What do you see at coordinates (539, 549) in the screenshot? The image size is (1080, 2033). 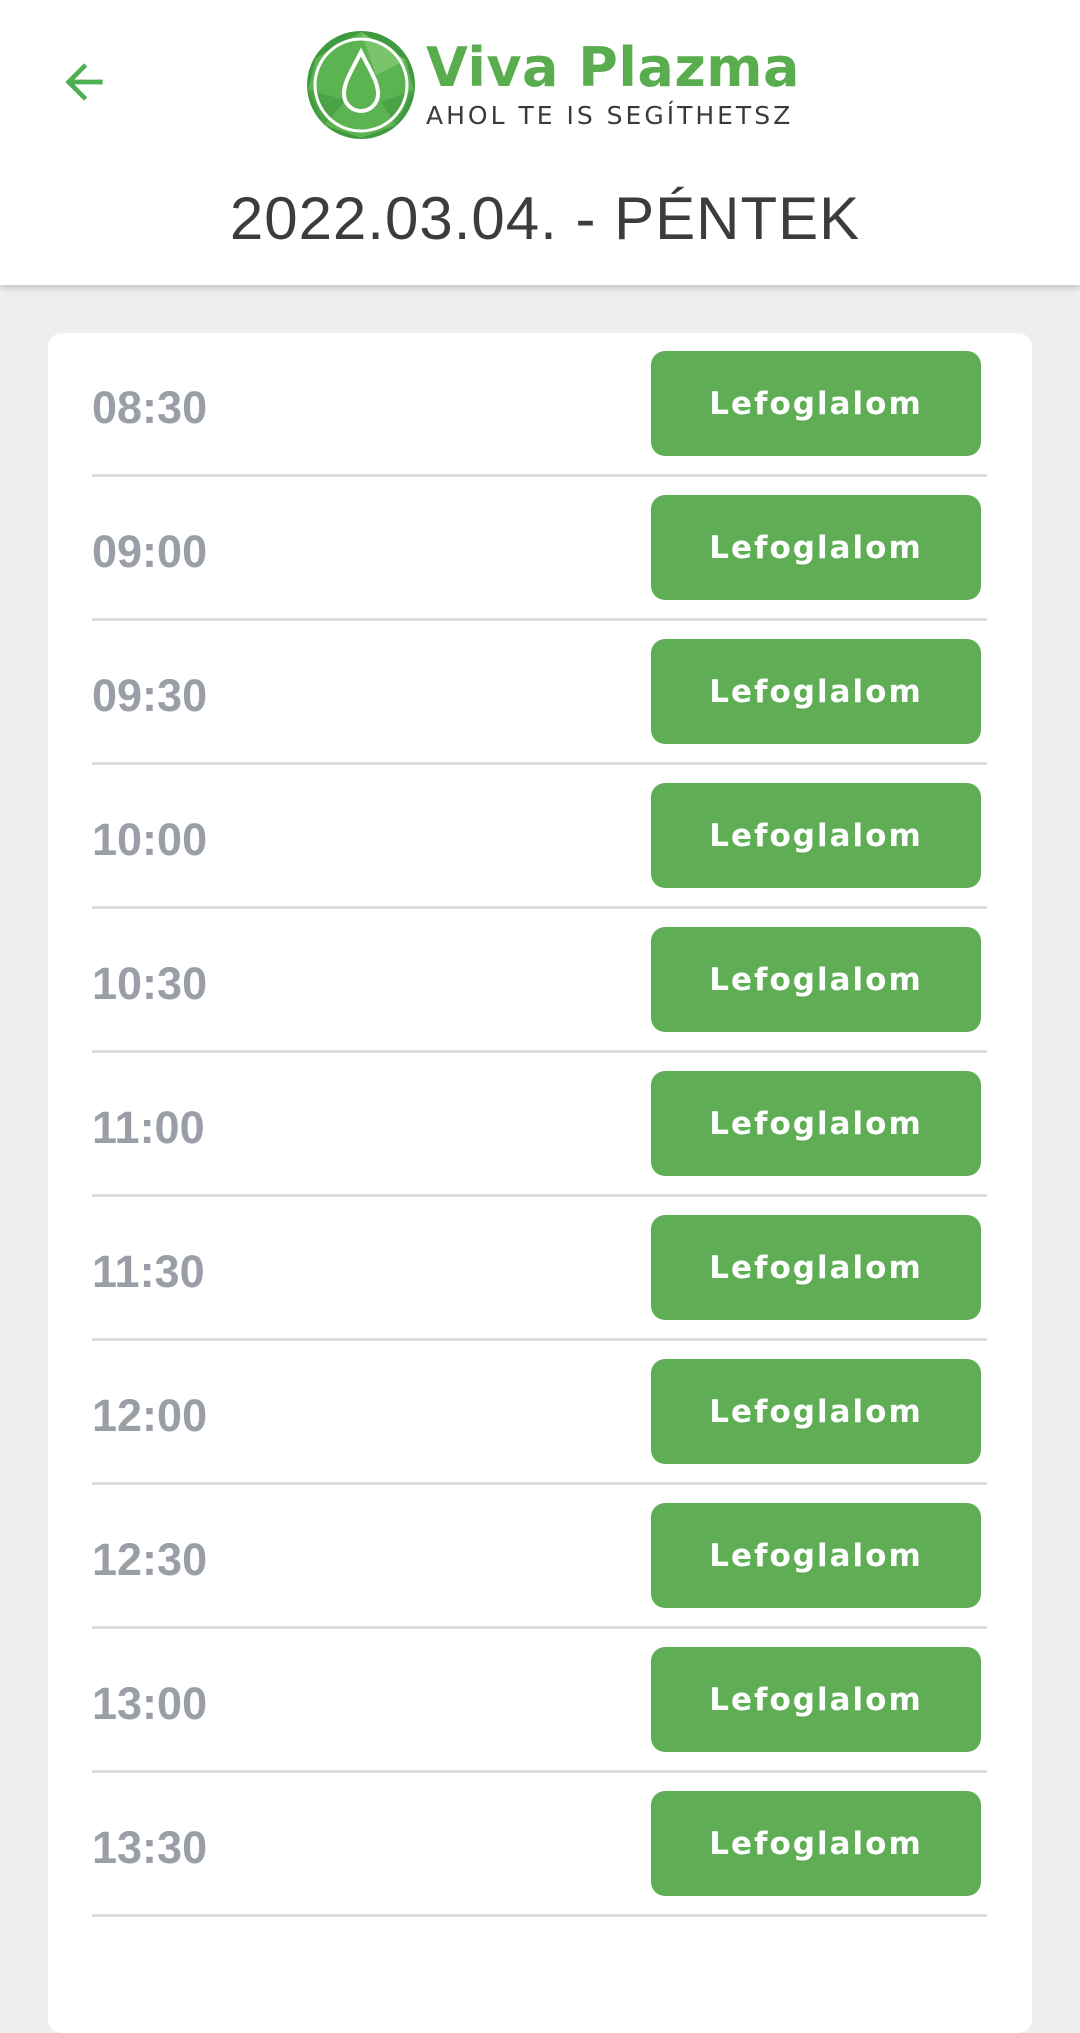 I see `slot-row: 09:00 Lefoglalom` at bounding box center [539, 549].